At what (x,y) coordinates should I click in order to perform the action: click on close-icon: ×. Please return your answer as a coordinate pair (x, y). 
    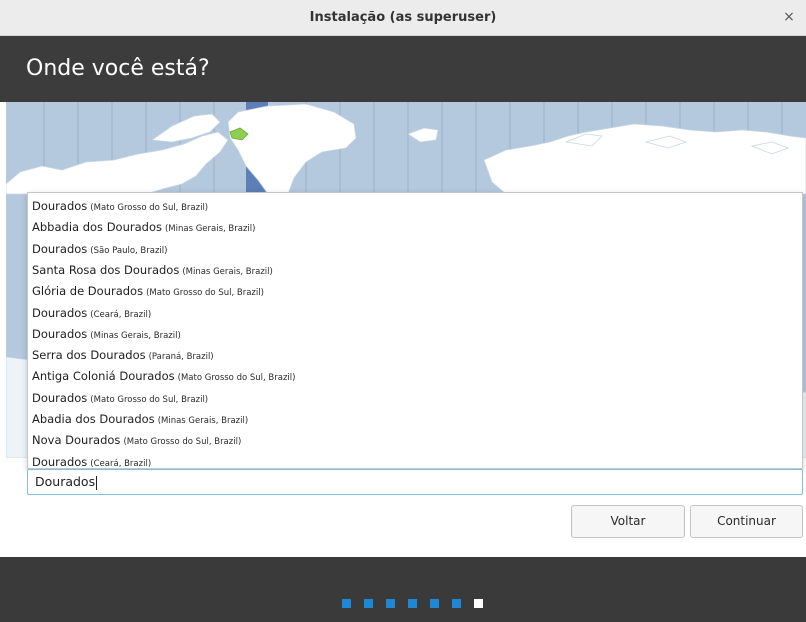
    Looking at the image, I should click on (789, 17).